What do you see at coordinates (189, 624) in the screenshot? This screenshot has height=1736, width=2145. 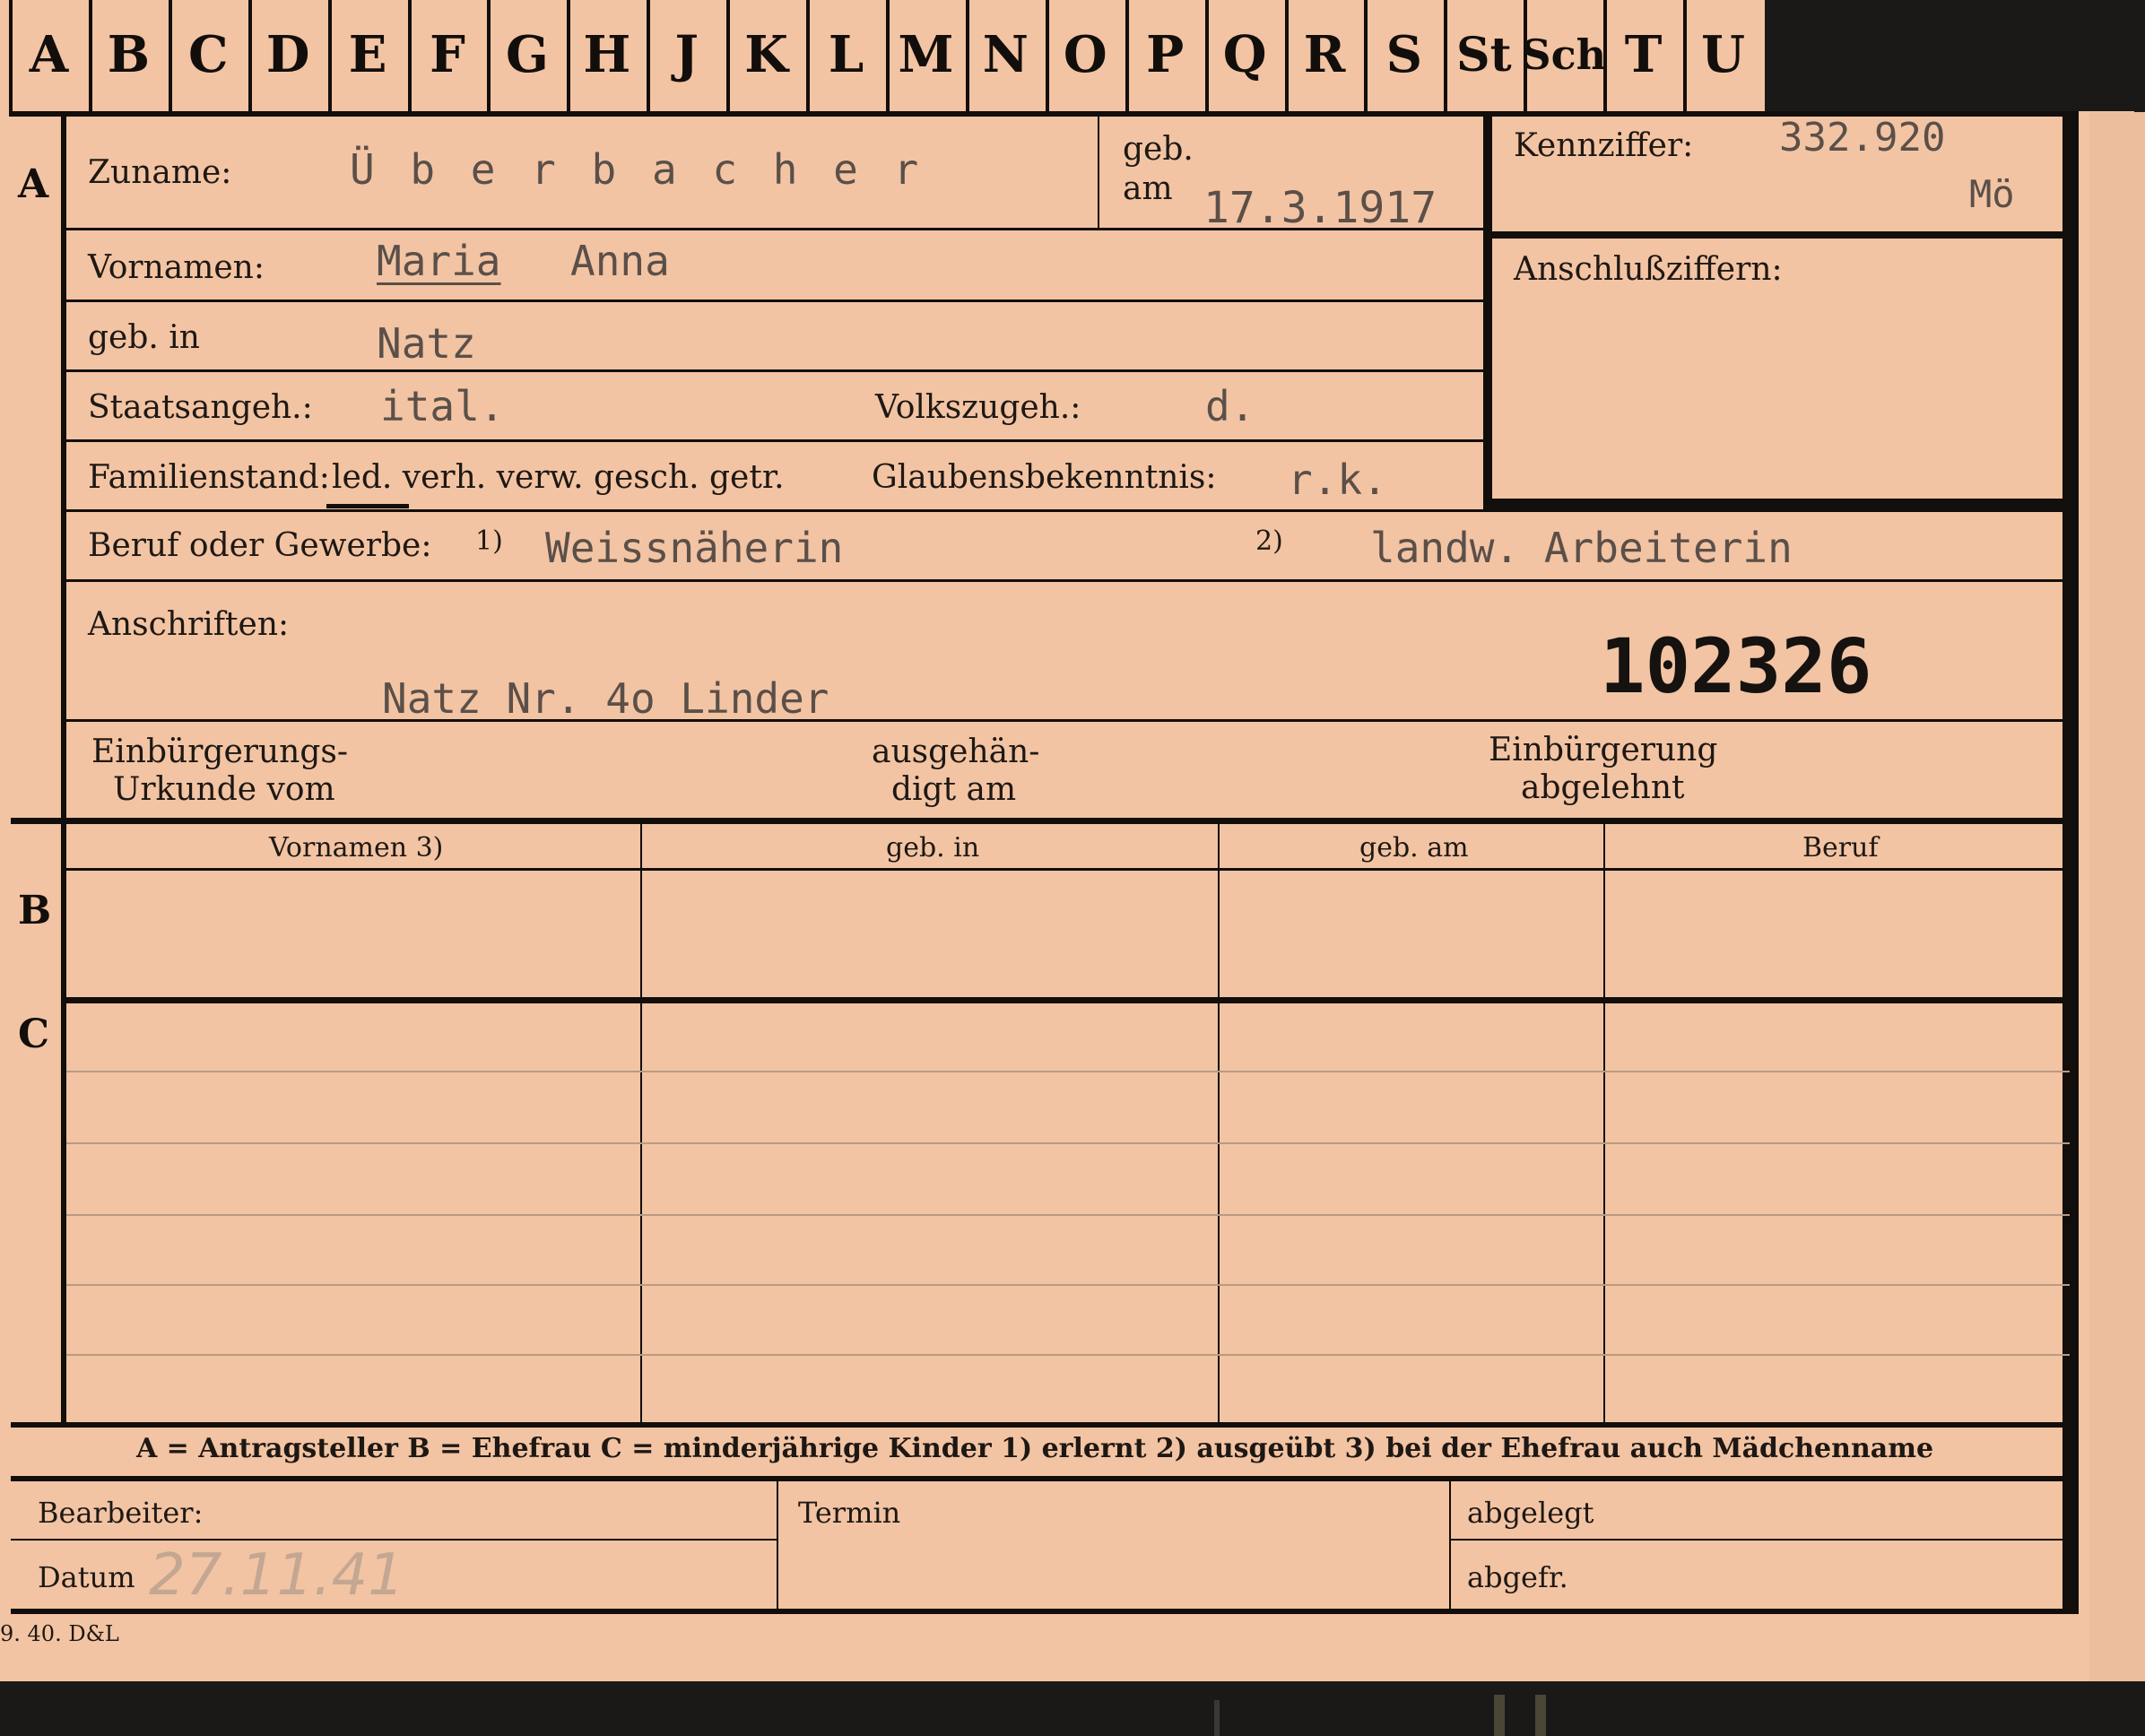 I see `anschriften-label: Anschriften:` at bounding box center [189, 624].